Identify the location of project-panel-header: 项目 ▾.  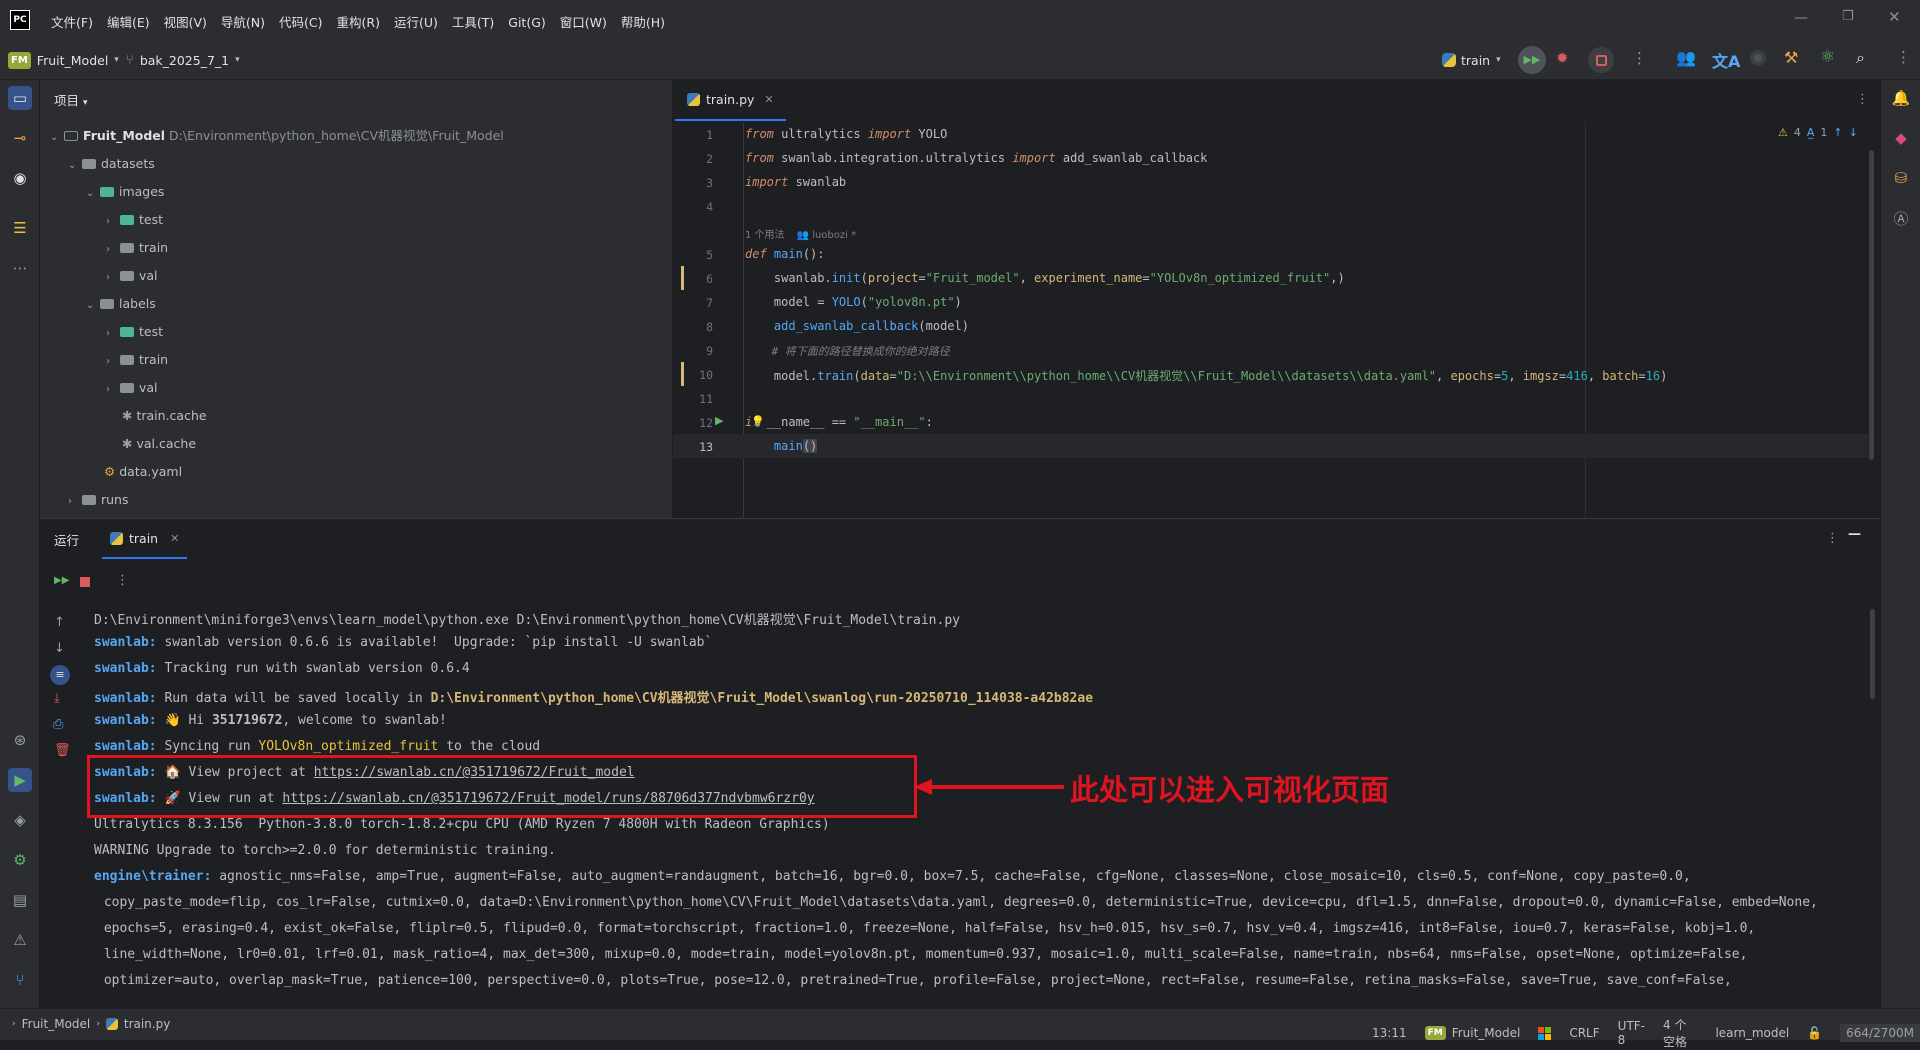
(71, 99).